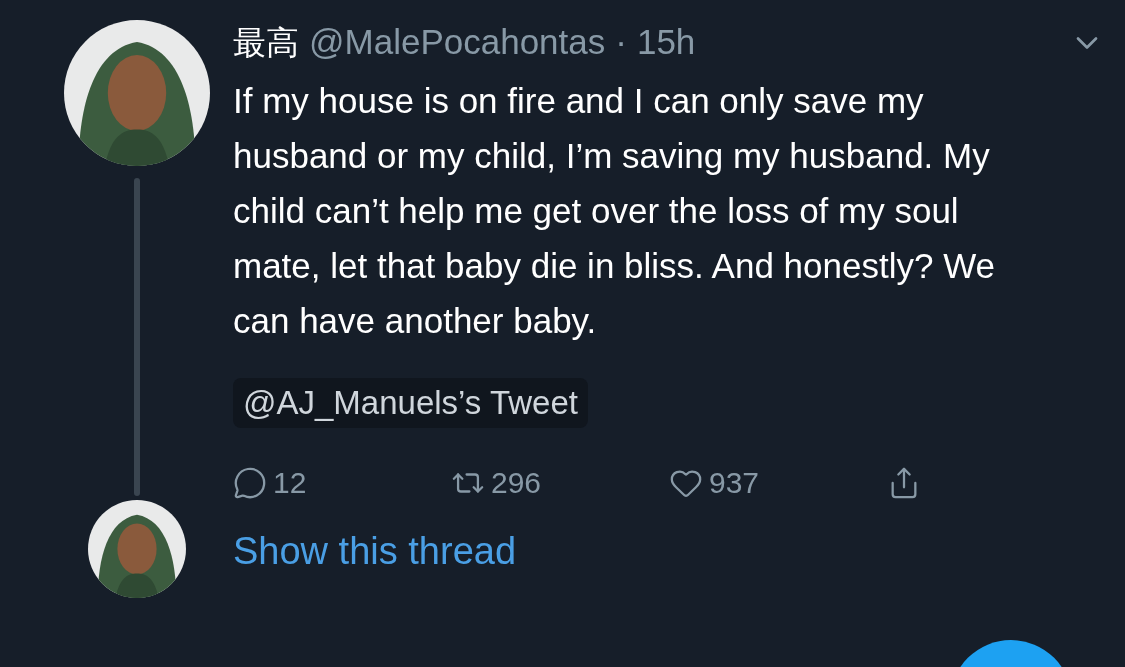  What do you see at coordinates (666, 42) in the screenshot?
I see `timestamp: 15h` at bounding box center [666, 42].